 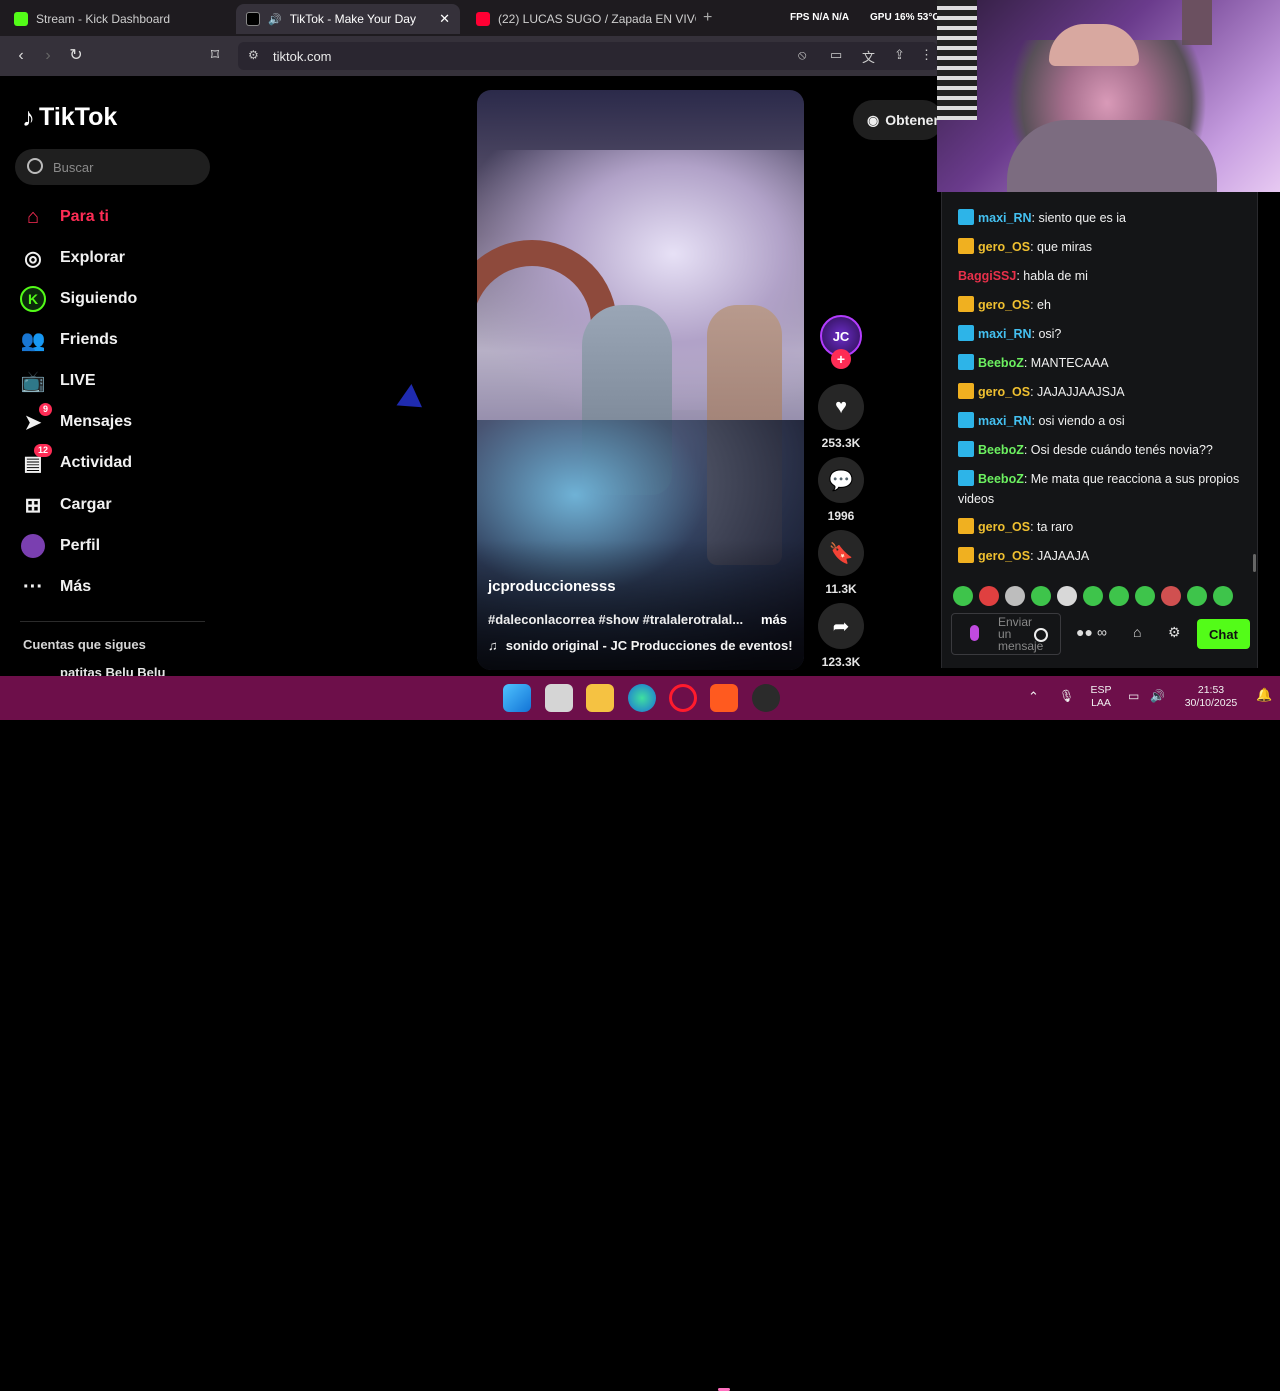 What do you see at coordinates (581, 19) in the screenshot?
I see `tab-youtube: (22) LUCAS SUGO / Zapada EN VIVO` at bounding box center [581, 19].